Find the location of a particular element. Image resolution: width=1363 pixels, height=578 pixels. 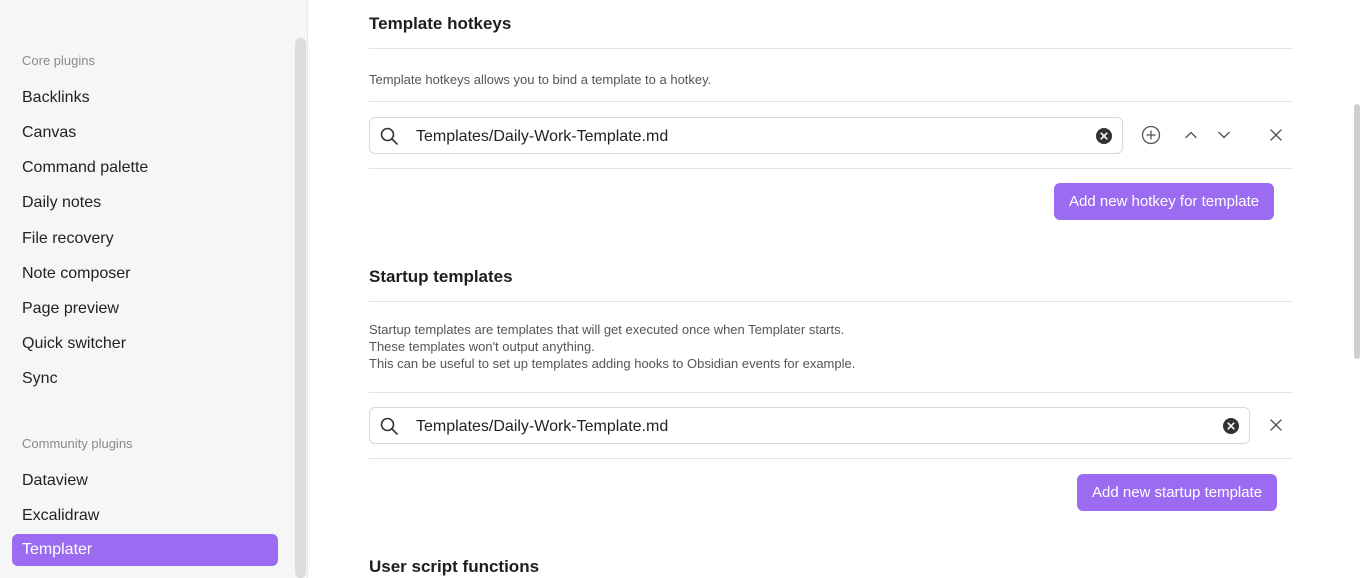

startup-templates-title: Startup templates is located at coordinates (441, 276).